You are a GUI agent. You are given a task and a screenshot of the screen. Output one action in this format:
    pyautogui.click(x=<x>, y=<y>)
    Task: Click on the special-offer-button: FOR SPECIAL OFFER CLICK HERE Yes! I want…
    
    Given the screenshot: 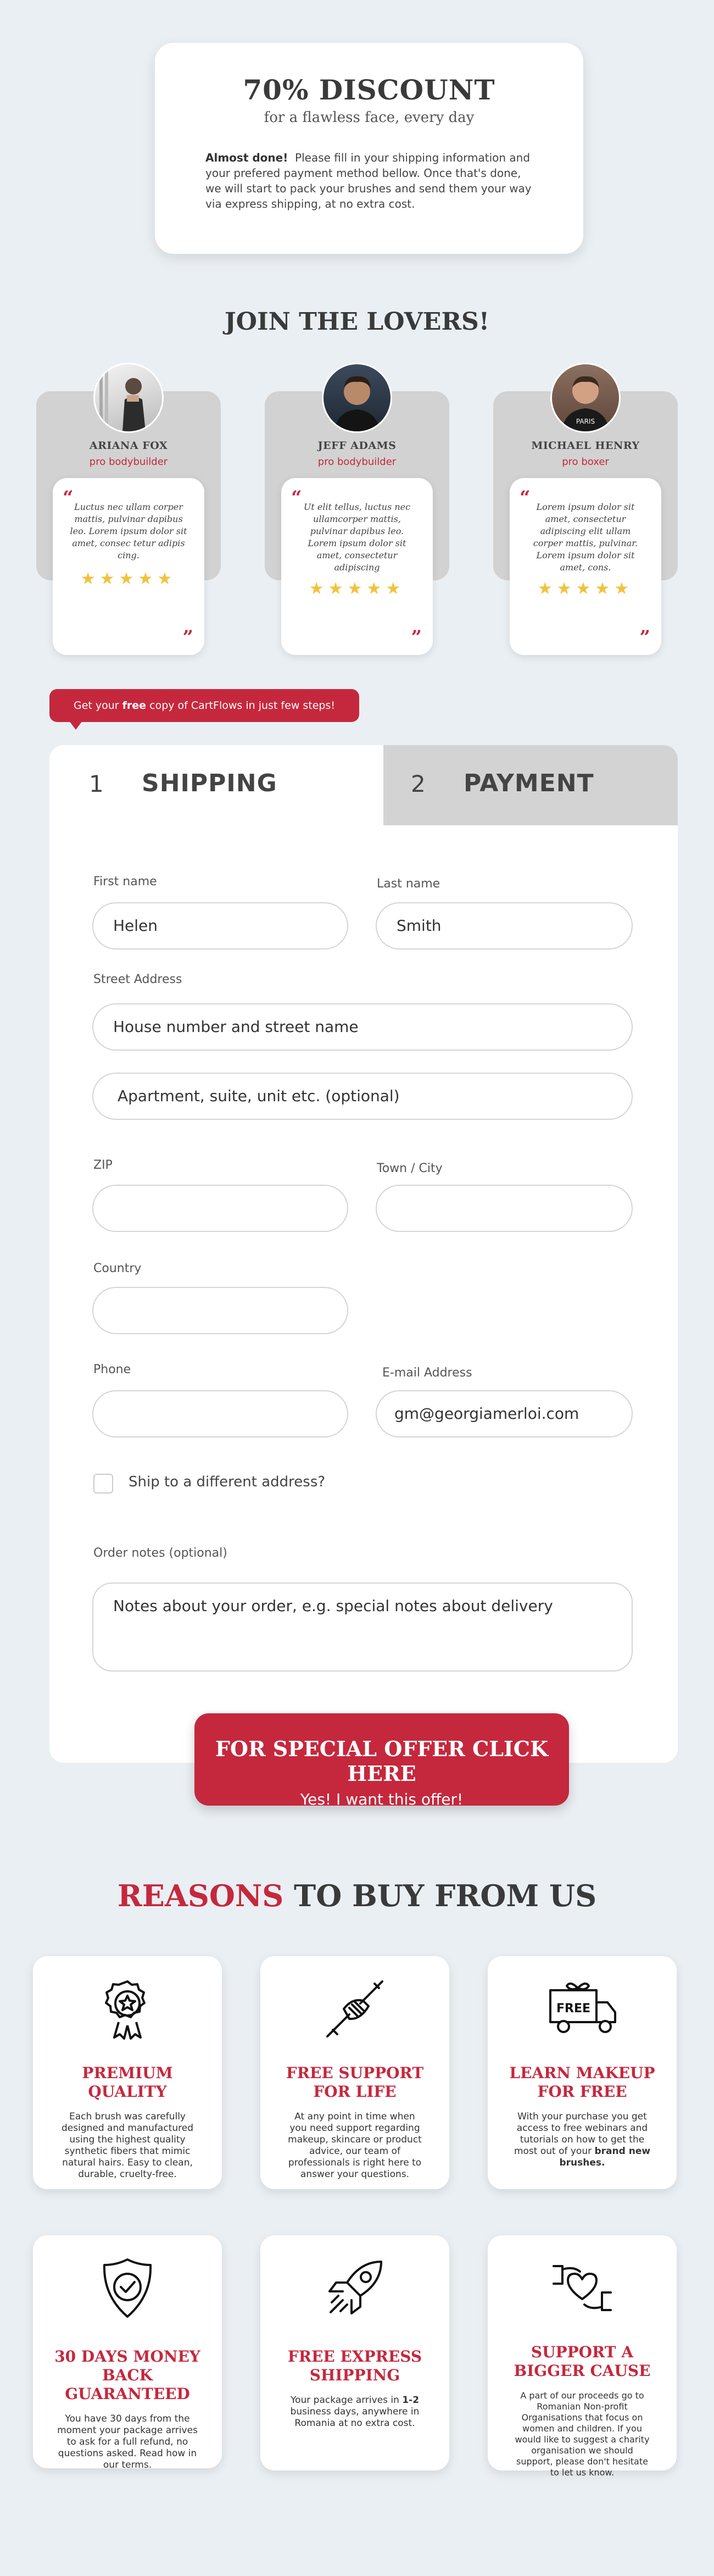 What is the action you would take?
    pyautogui.click(x=381, y=1760)
    